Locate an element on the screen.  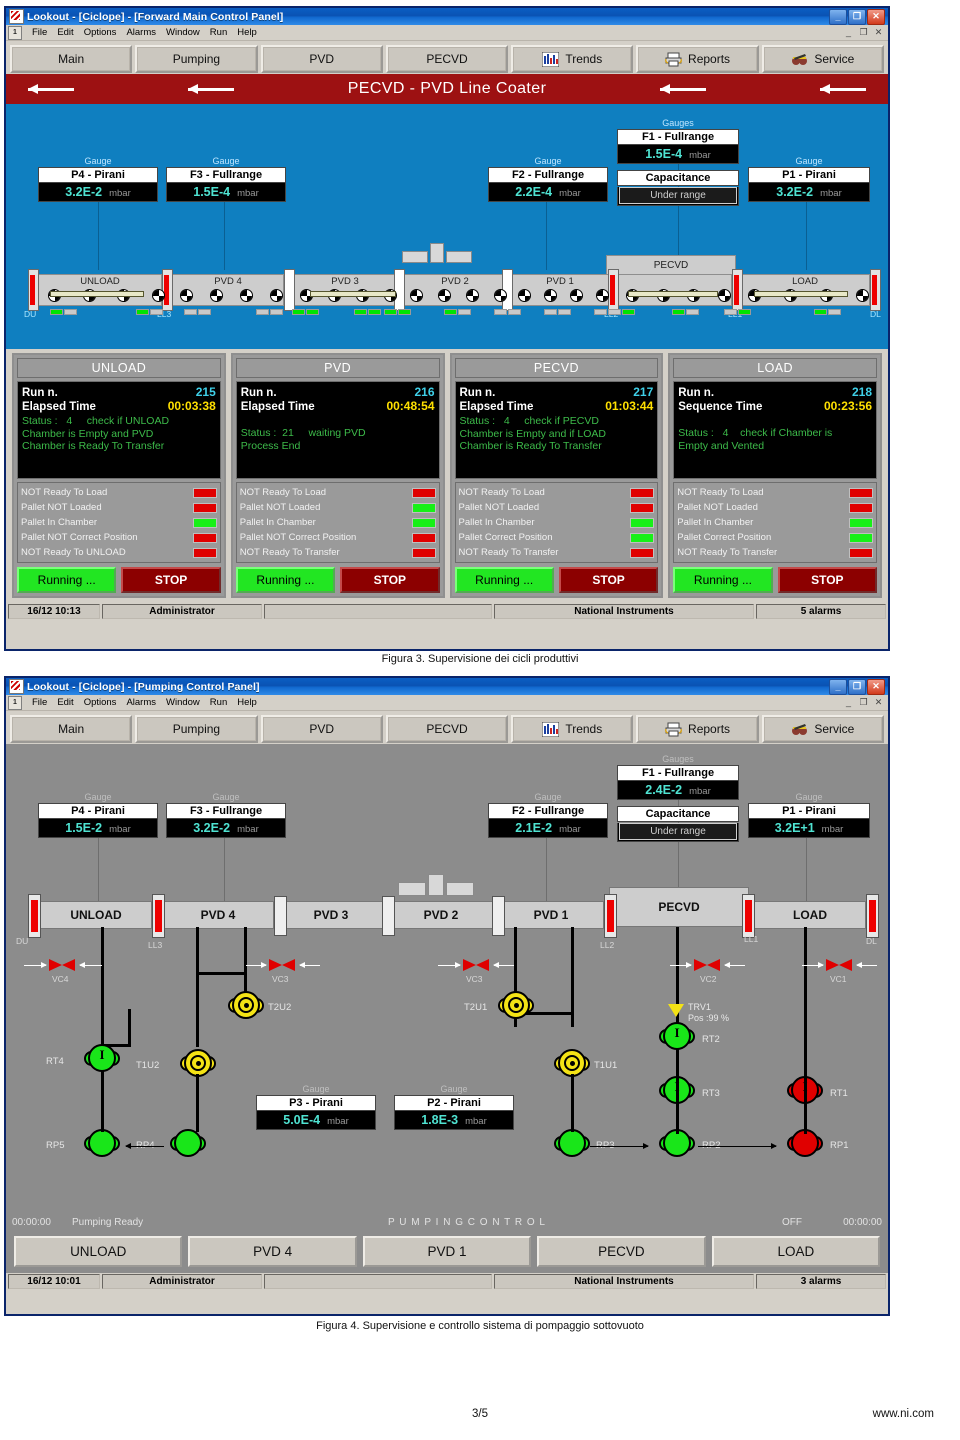
gate-ll1 is located at coordinates (748, 916).